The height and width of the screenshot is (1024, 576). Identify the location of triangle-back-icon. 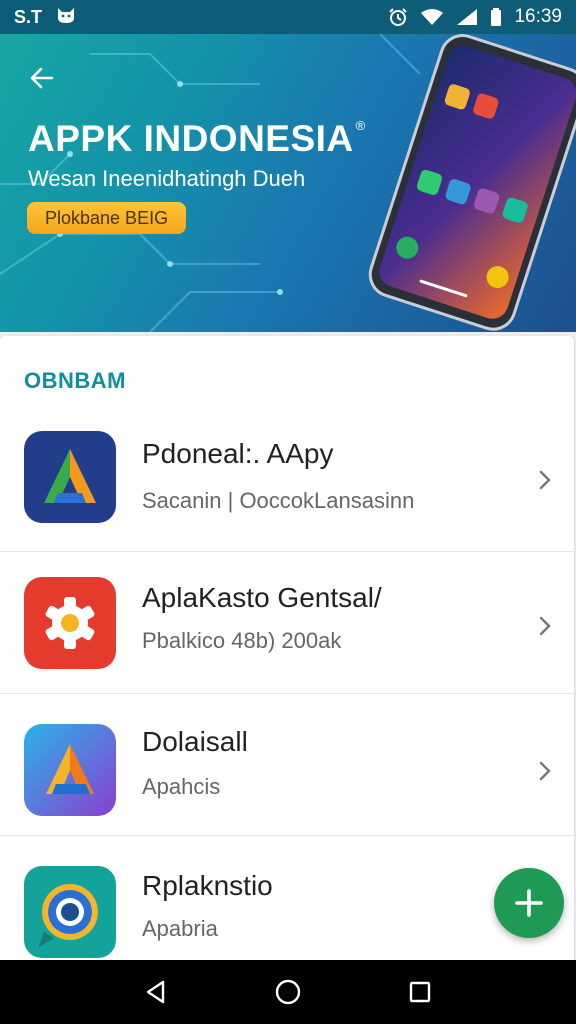
(155, 992).